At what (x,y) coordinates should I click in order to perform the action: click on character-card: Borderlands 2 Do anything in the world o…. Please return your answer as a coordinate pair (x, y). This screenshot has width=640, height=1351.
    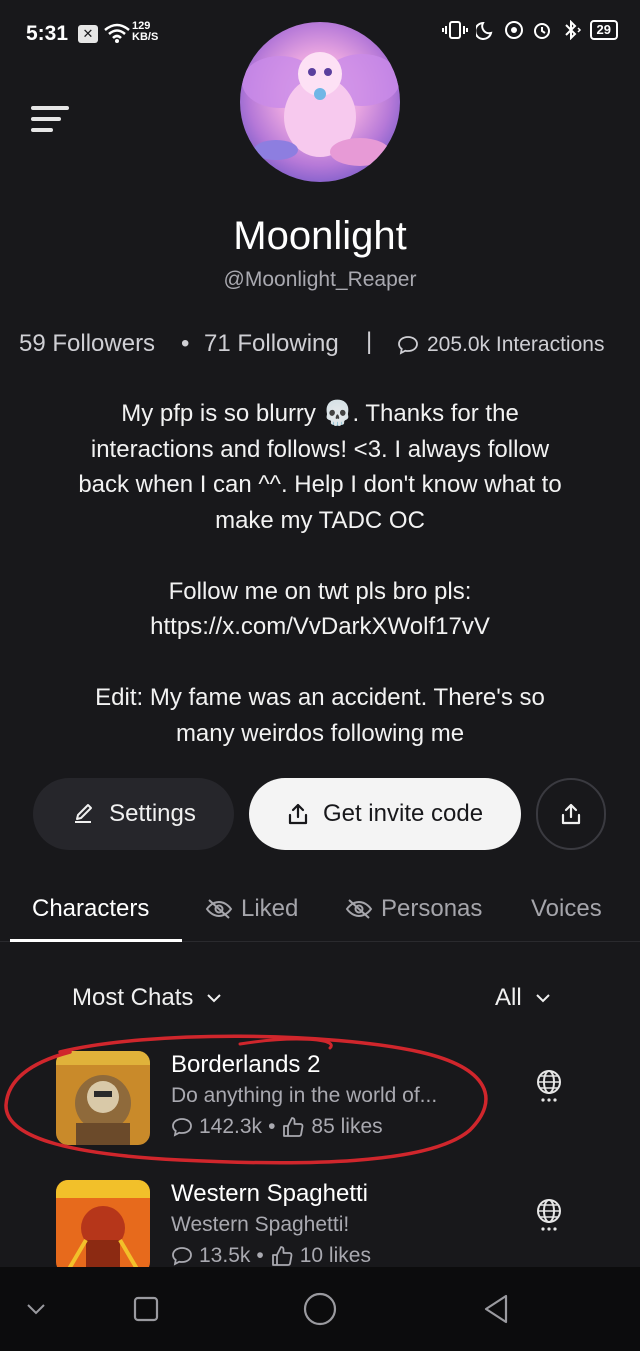
    Looking at the image, I should click on (320, 1106).